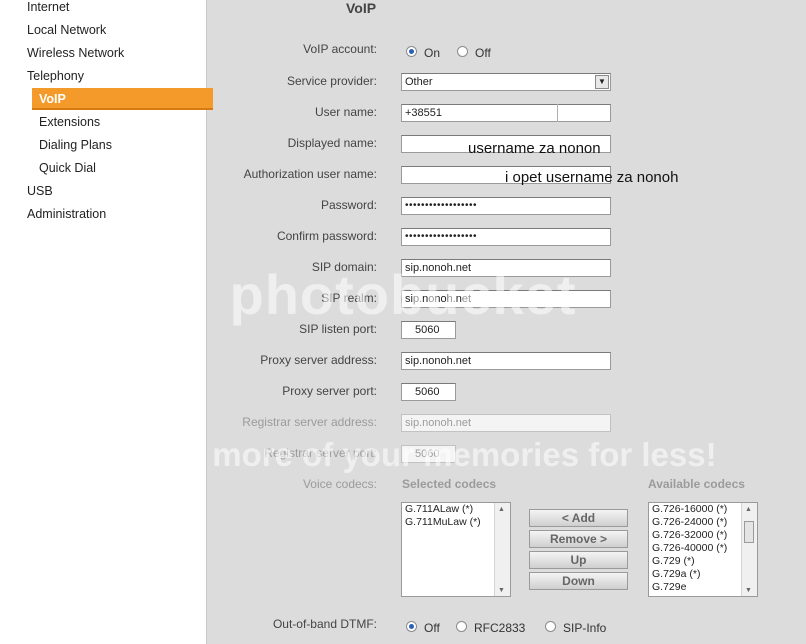  What do you see at coordinates (506, 268) in the screenshot?
I see `sip-domain-input: sip.nonoh.net` at bounding box center [506, 268].